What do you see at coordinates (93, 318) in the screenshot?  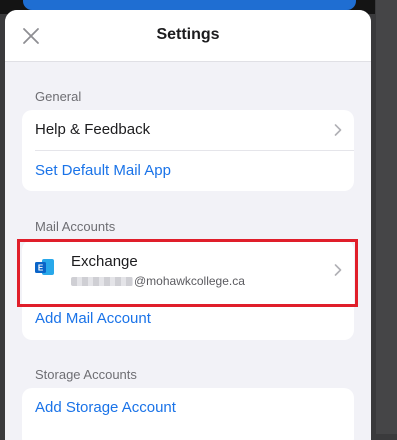 I see `add-mail-account-label: Add Mail Account` at bounding box center [93, 318].